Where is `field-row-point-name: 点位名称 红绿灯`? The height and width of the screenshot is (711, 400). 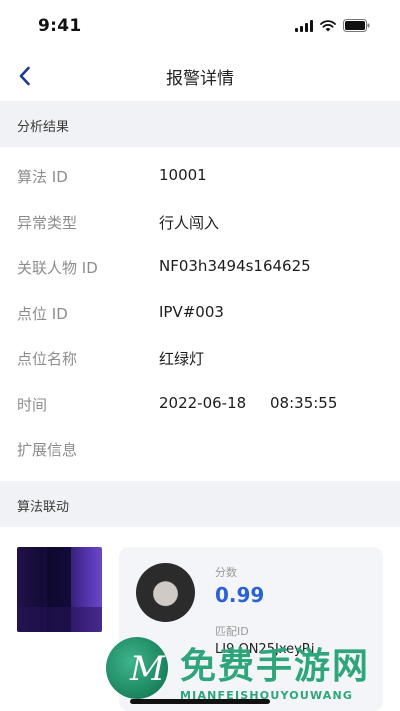
field-row-point-name: 点位名称 红绿灯 is located at coordinates (200, 358).